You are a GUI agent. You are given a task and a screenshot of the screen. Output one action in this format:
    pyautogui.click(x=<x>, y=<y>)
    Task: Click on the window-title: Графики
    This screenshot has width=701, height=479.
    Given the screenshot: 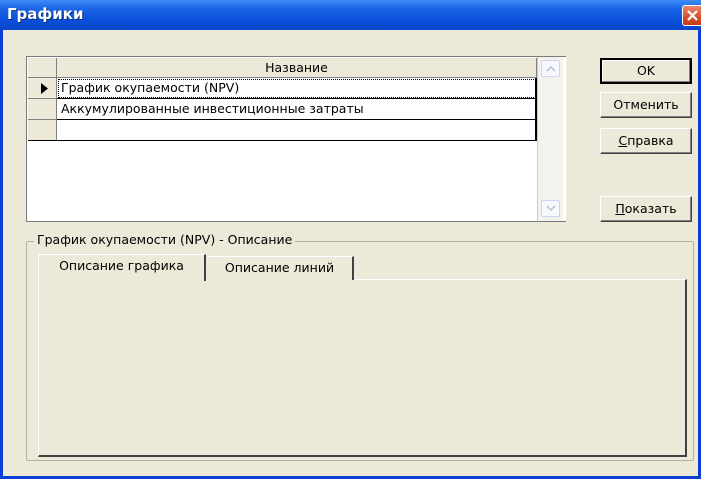 What is the action you would take?
    pyautogui.click(x=45, y=14)
    